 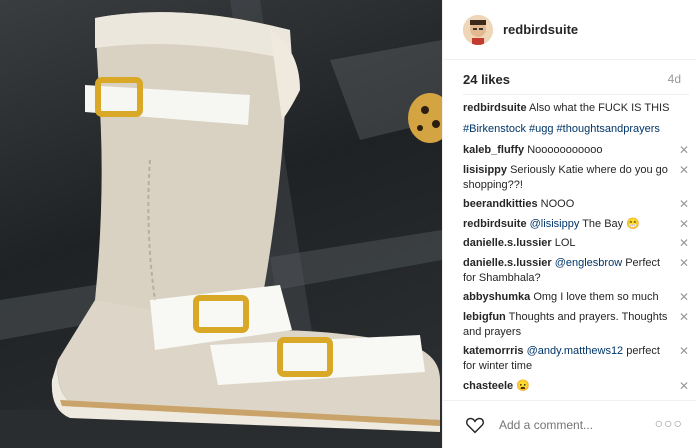 What do you see at coordinates (599, 108) in the screenshot?
I see `caption-text: Also what the FUCK IS THIS` at bounding box center [599, 108].